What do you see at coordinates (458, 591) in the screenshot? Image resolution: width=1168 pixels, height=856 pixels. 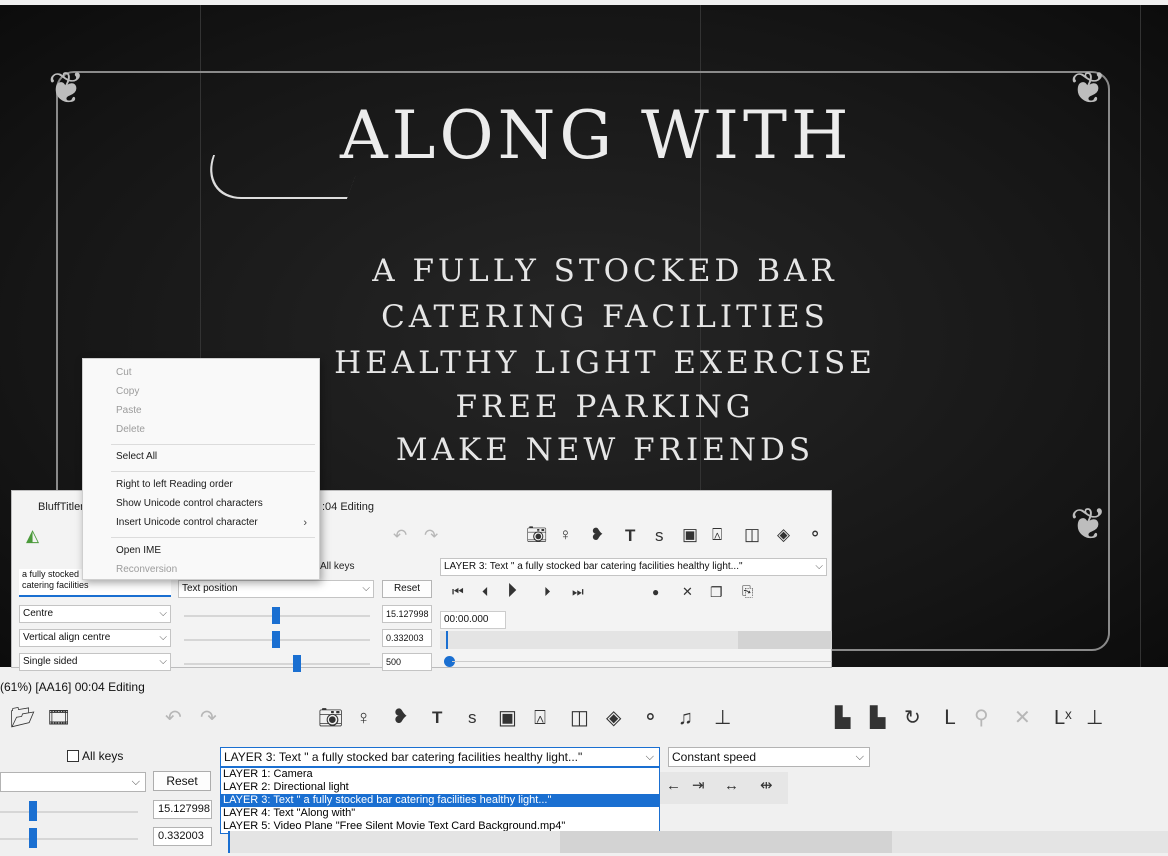 I see `skip-start-icon: ⏮` at bounding box center [458, 591].